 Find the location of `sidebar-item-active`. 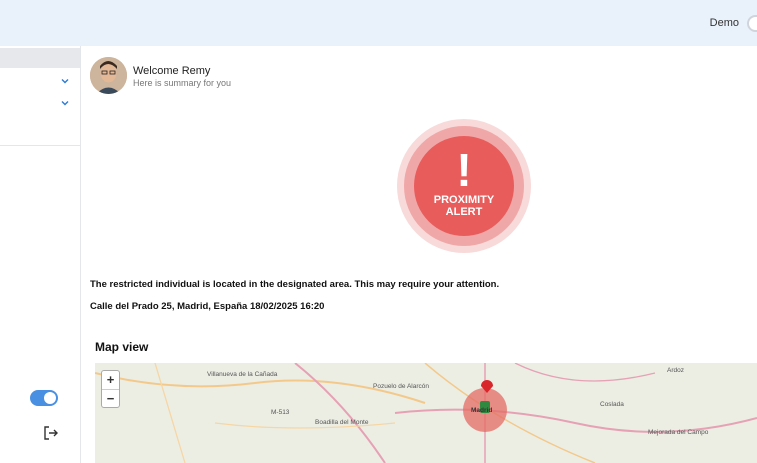

sidebar-item-active is located at coordinates (40, 58).